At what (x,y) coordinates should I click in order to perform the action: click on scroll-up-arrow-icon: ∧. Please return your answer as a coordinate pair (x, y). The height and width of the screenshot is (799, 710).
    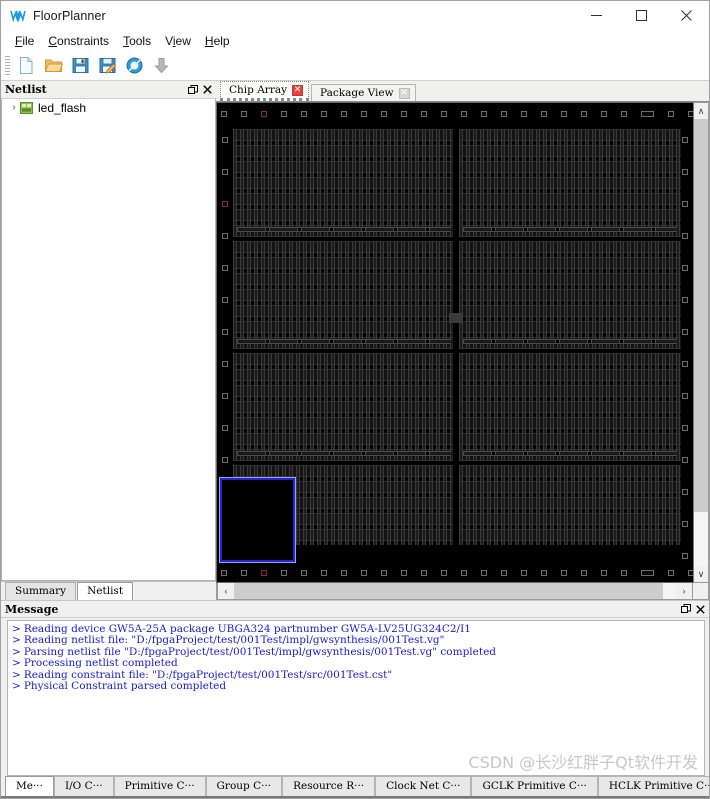
    Looking at the image, I should click on (701, 111).